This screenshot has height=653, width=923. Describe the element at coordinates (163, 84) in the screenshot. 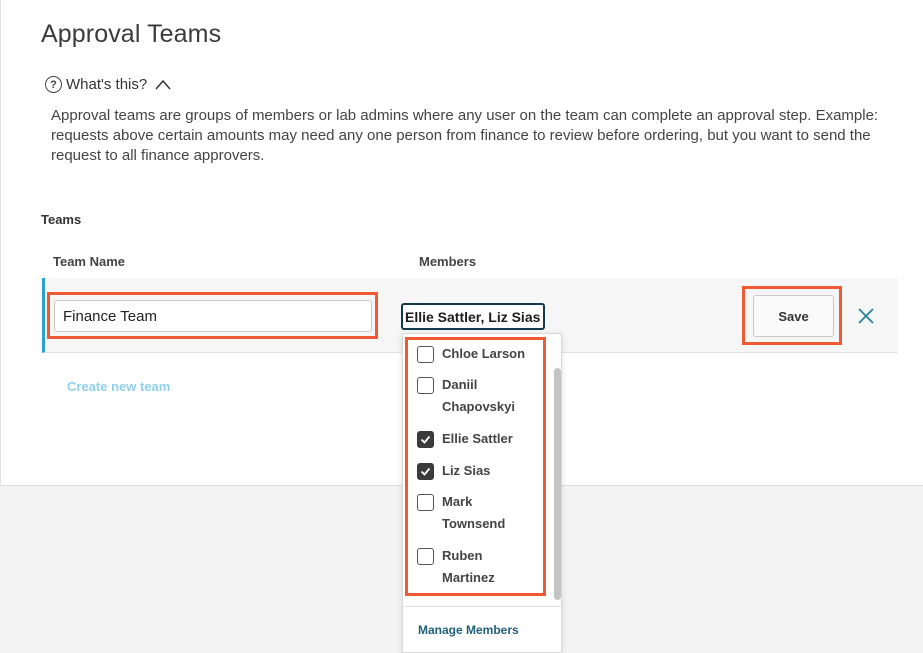

I see `chevron-up-icon` at that location.